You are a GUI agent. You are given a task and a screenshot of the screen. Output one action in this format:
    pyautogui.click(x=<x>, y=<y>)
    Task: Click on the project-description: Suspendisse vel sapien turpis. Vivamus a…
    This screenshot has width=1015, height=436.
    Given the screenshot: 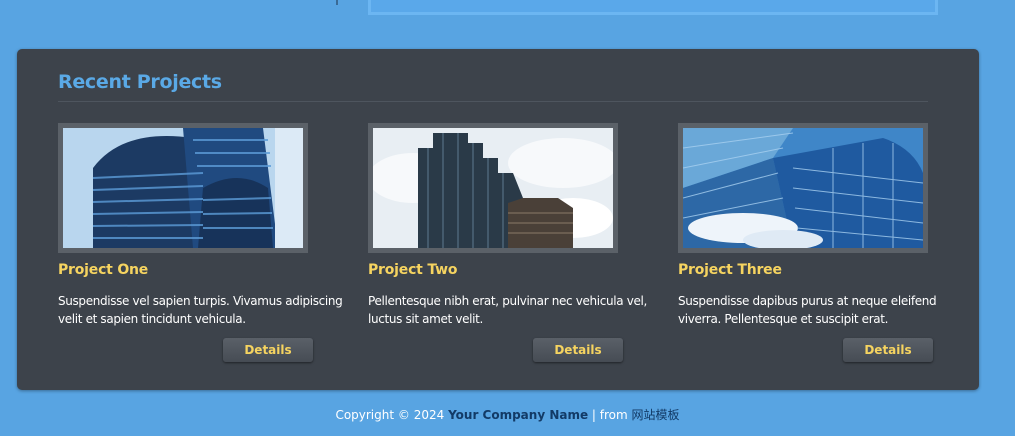 What is the action you would take?
    pyautogui.click(x=200, y=310)
    